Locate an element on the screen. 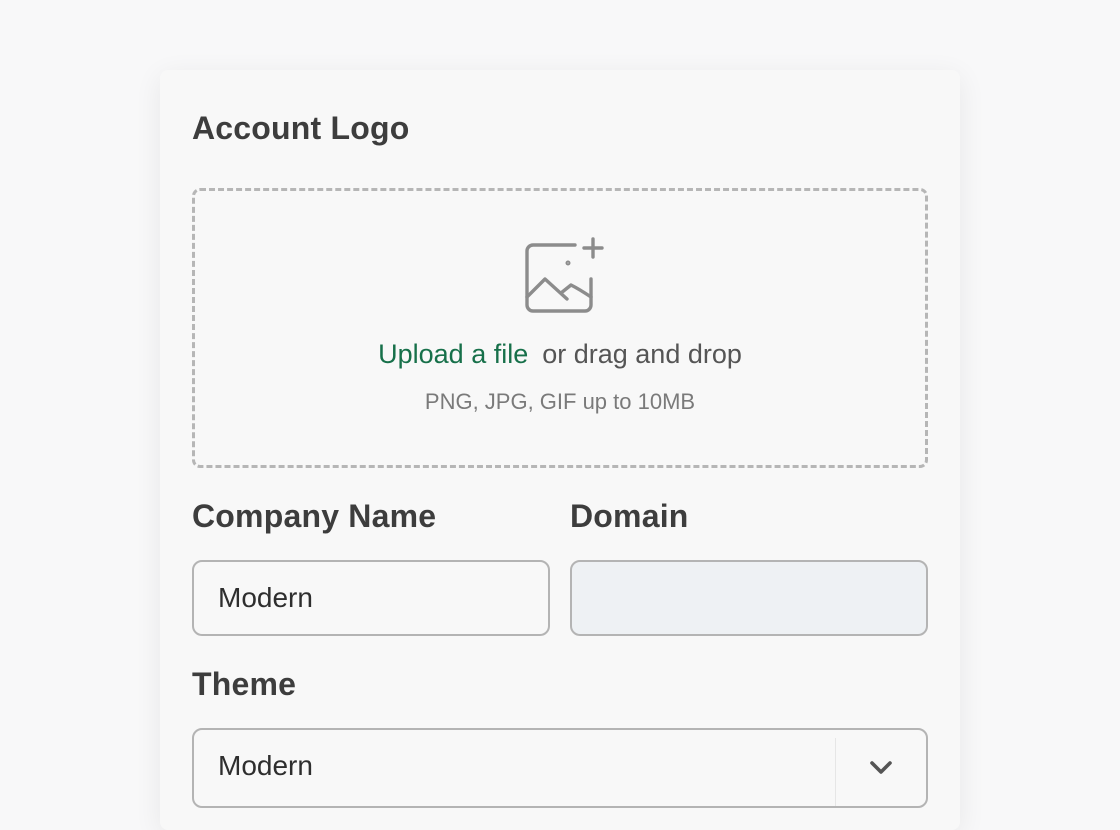 This screenshot has height=830, width=1120. account-logo-label: Account Logo is located at coordinates (301, 128).